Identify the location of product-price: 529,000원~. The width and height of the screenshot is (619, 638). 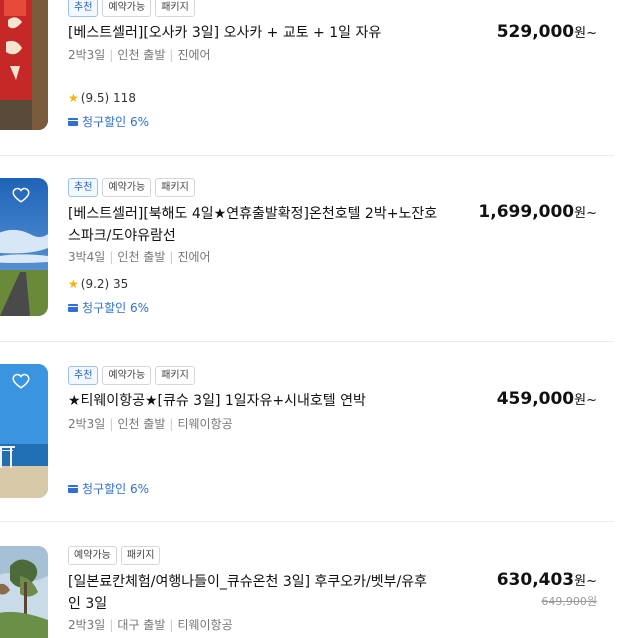
(547, 32).